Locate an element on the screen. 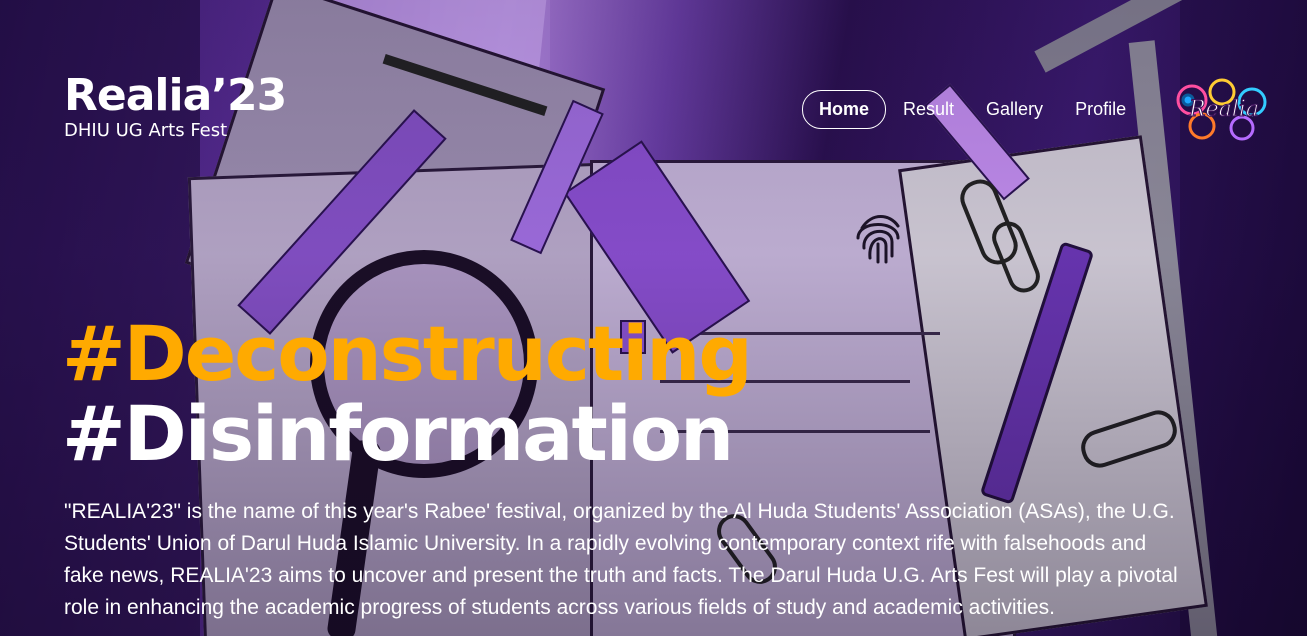 Image resolution: width=1307 pixels, height=636 pixels. headline-line-1: #Deconstructing is located at coordinates (407, 353).